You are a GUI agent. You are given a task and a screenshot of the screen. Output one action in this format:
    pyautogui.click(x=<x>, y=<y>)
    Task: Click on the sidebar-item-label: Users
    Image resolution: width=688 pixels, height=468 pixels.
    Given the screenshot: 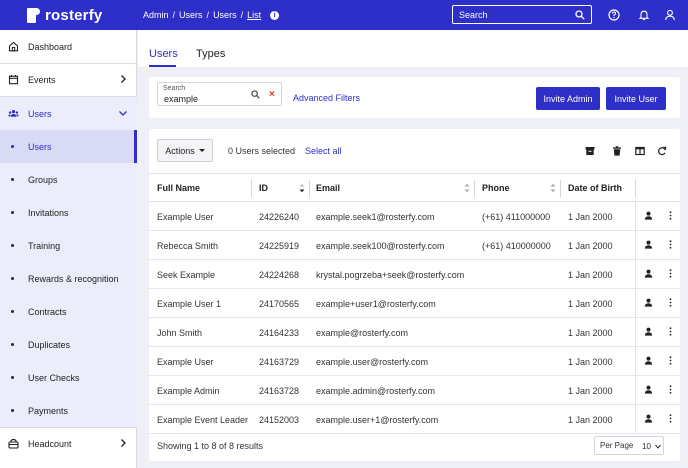 What is the action you would take?
    pyautogui.click(x=40, y=113)
    